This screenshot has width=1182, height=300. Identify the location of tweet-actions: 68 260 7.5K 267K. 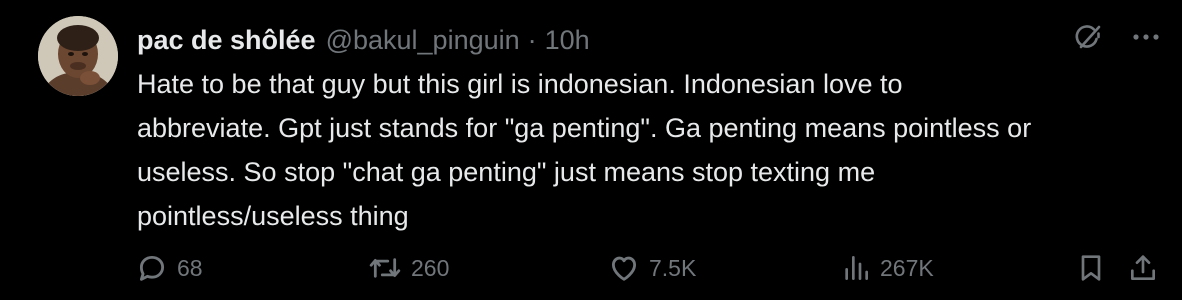
(646, 268).